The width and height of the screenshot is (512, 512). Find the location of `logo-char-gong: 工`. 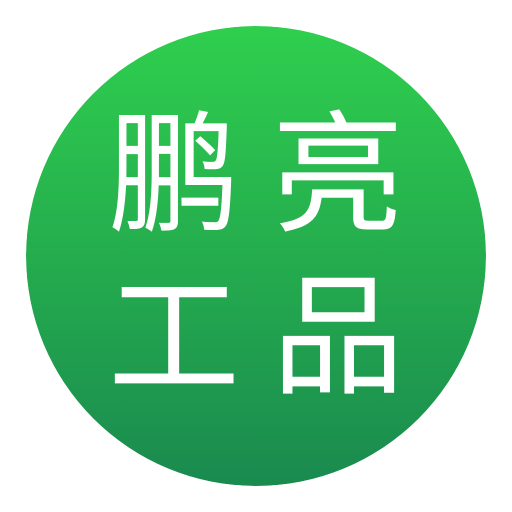

logo-char-gong: 工 is located at coordinates (174, 338).